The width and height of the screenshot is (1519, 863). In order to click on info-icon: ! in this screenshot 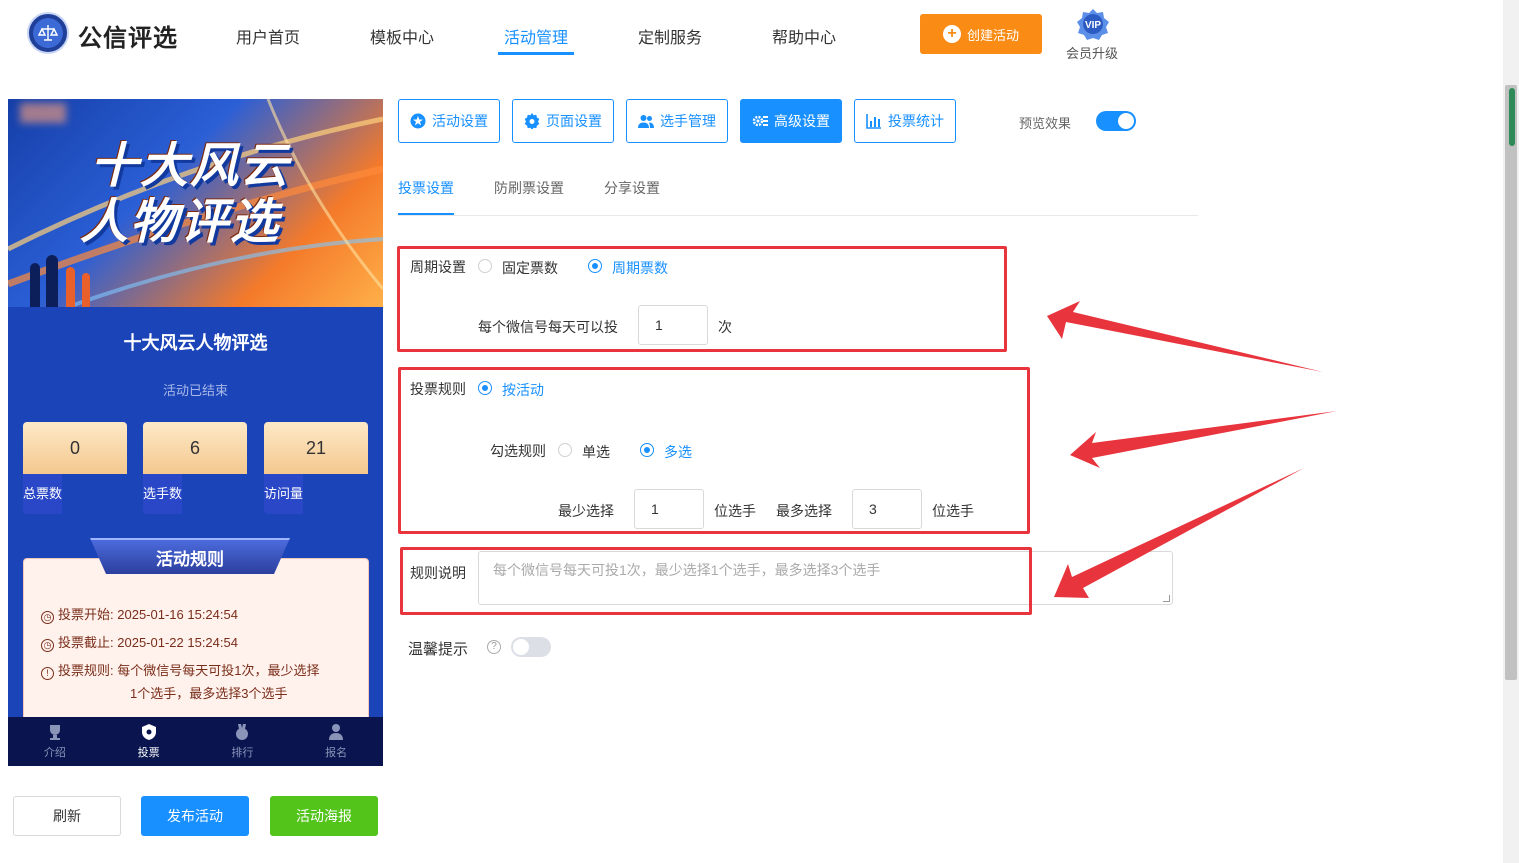, I will do `click(47, 673)`.